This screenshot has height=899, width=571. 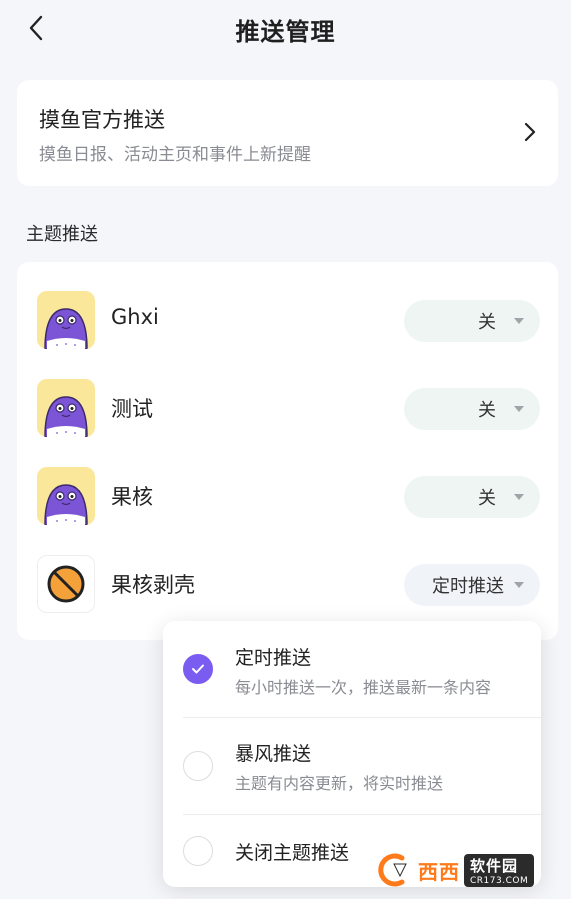 I want to click on site-watermark: 西西 软件园 CR173.COM, so click(x=462, y=870).